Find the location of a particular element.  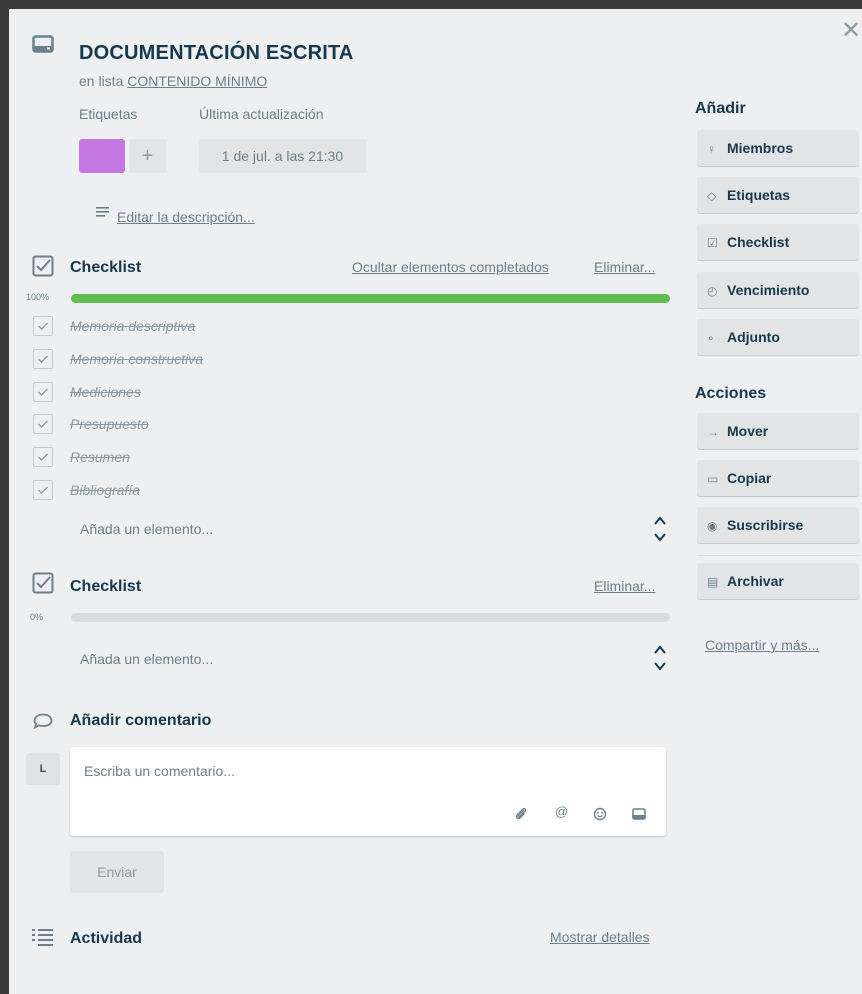

sidebar-divider is located at coordinates (778, 555).